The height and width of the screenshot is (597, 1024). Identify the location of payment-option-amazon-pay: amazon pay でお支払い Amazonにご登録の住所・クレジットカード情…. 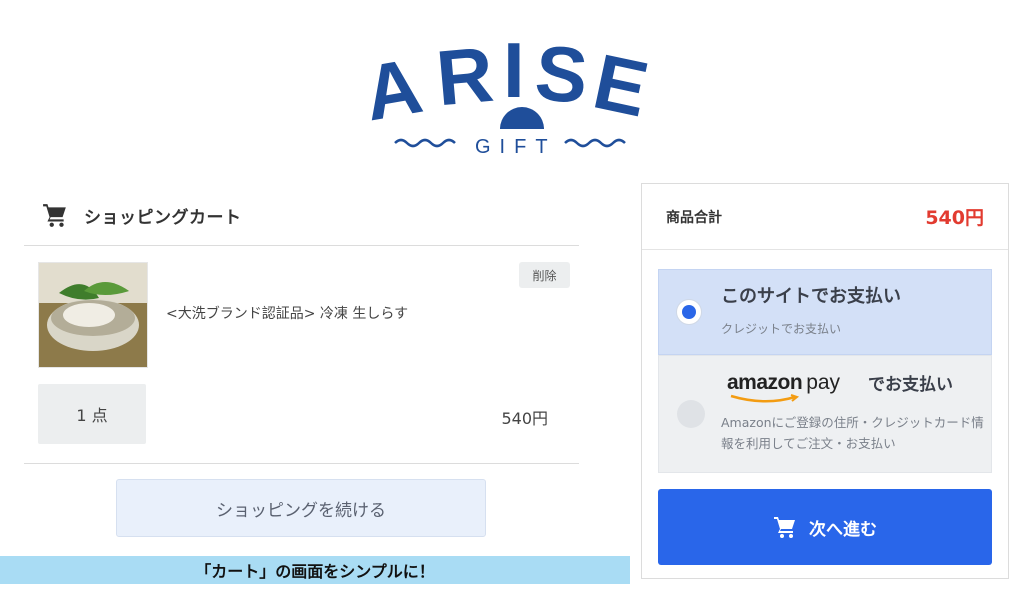
(825, 414).